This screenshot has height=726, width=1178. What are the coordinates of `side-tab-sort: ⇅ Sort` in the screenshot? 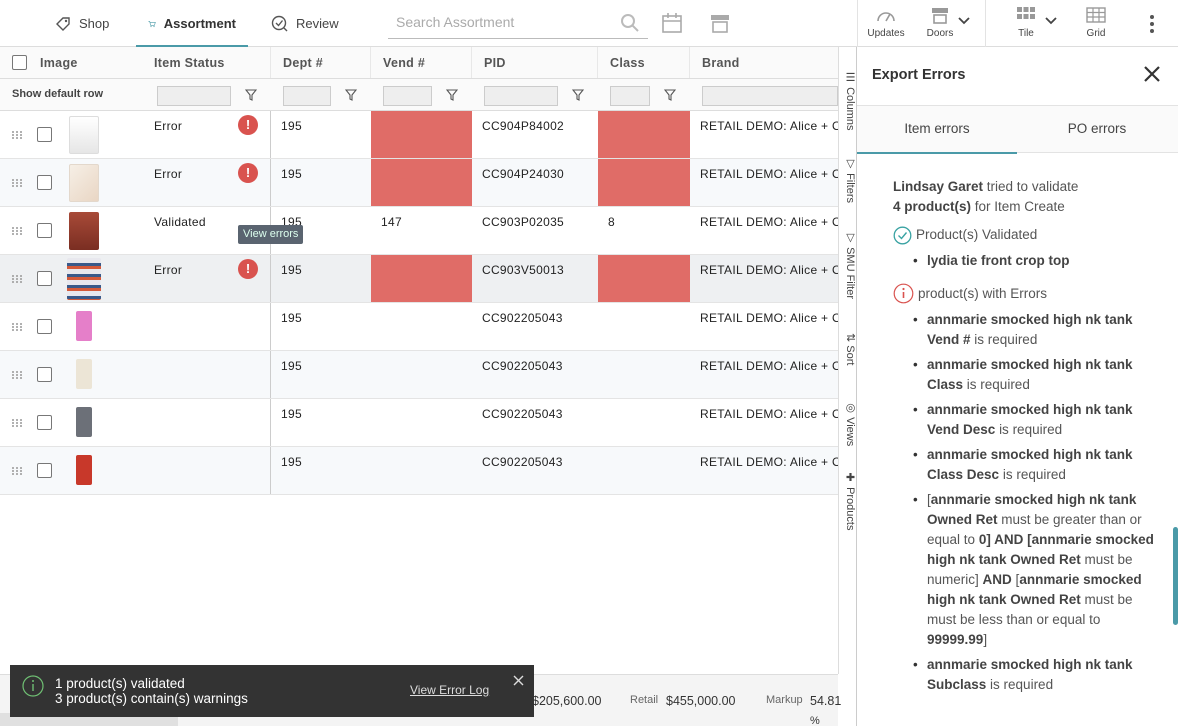 It's located at (848, 349).